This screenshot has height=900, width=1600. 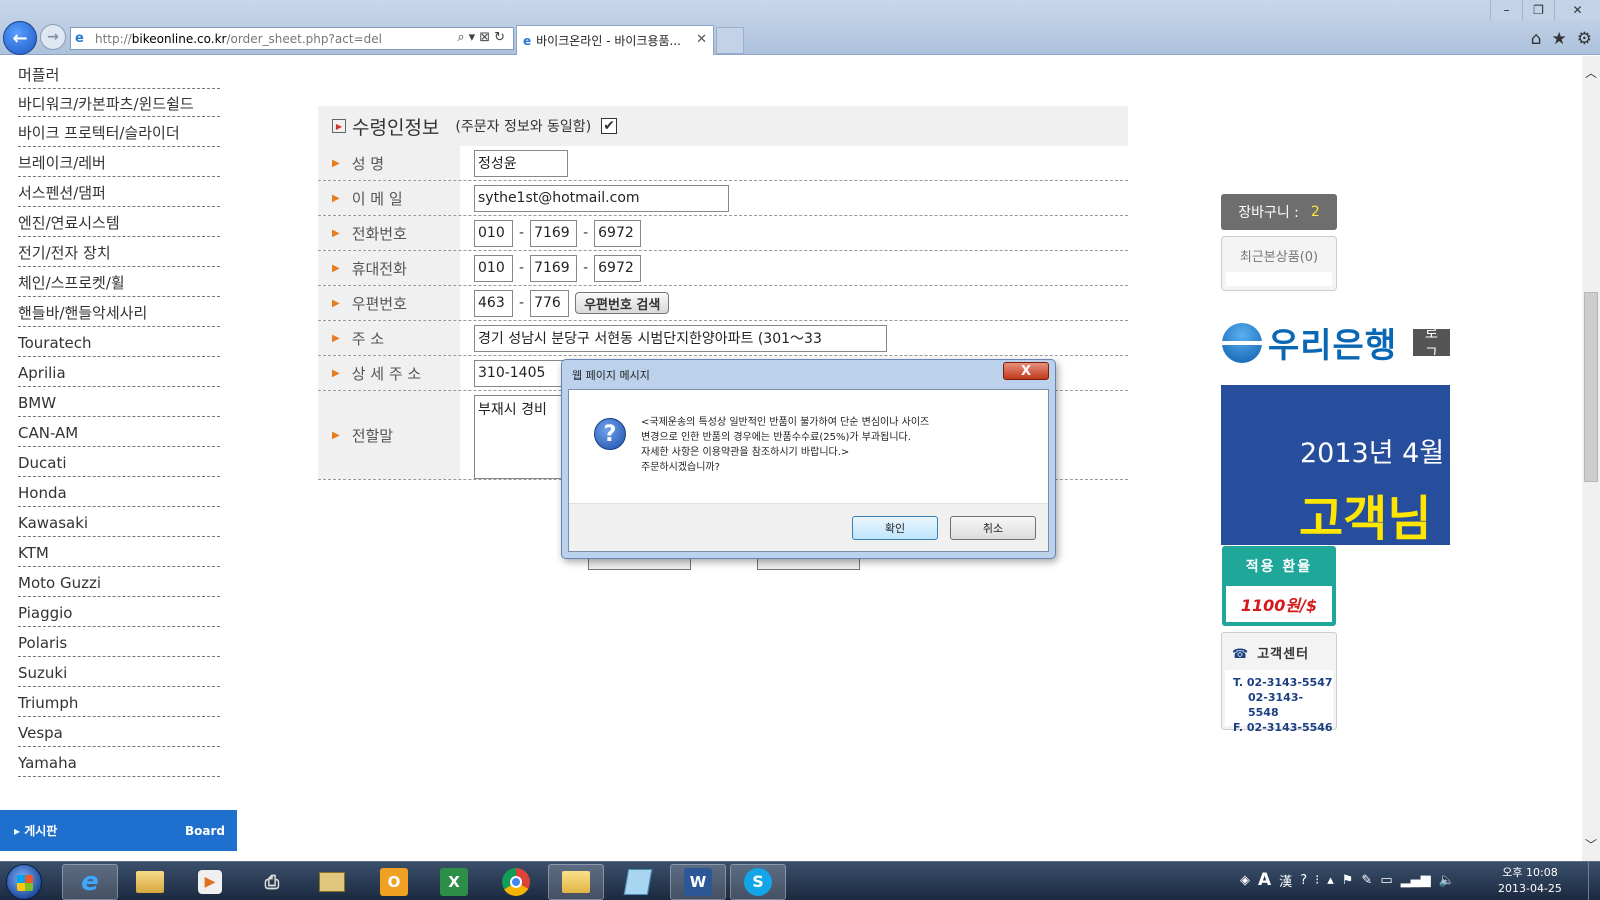 What do you see at coordinates (119, 763) in the screenshot?
I see `category-item: Yamaha` at bounding box center [119, 763].